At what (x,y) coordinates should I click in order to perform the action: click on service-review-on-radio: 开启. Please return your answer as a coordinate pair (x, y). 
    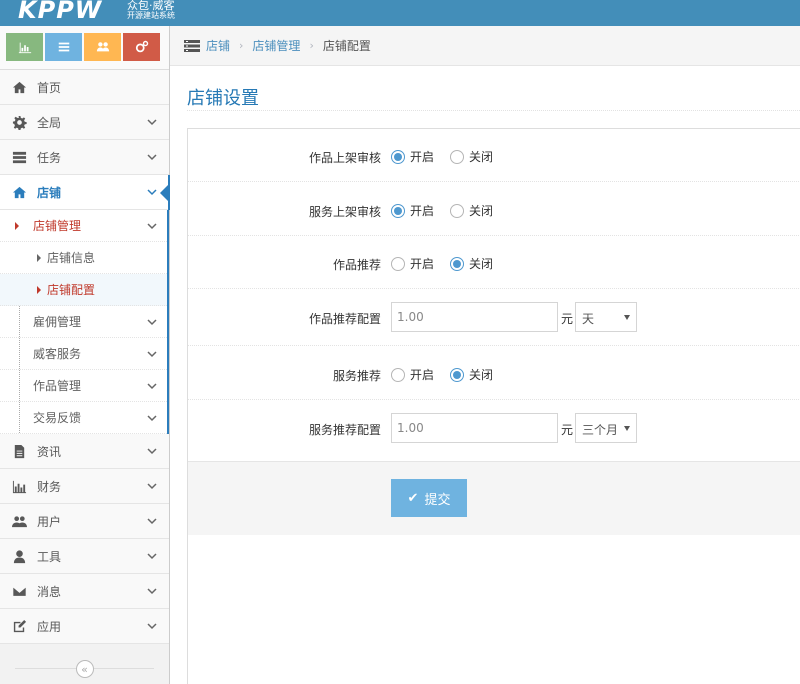
    Looking at the image, I should click on (412, 210).